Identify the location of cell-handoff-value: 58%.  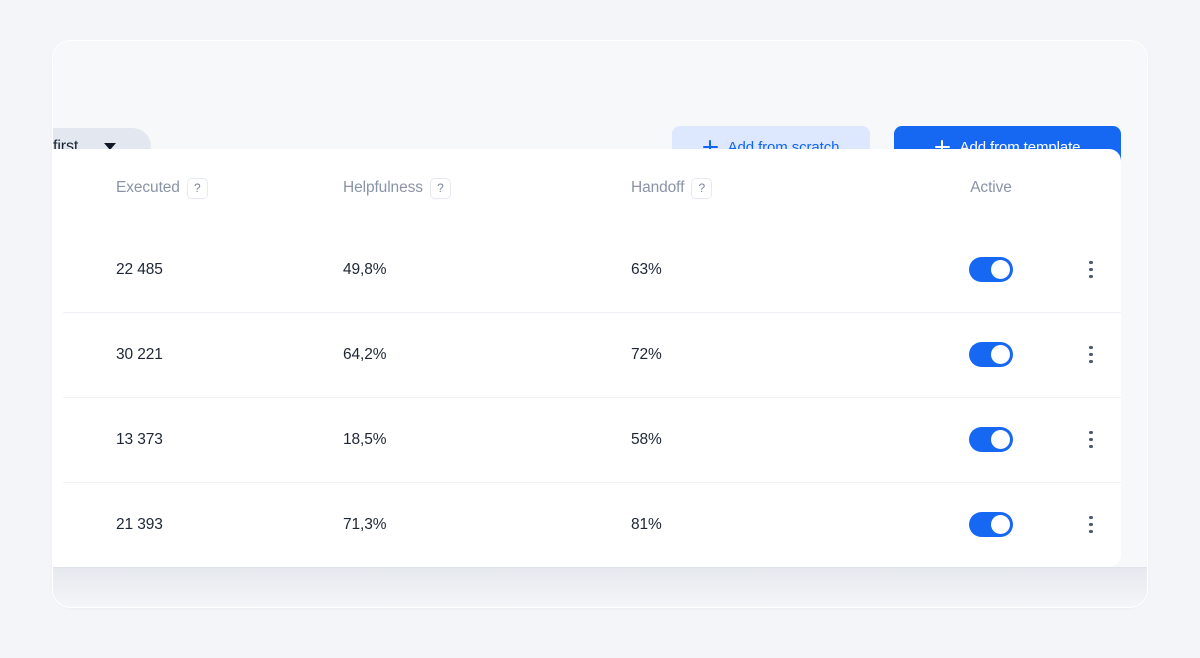
(646, 439).